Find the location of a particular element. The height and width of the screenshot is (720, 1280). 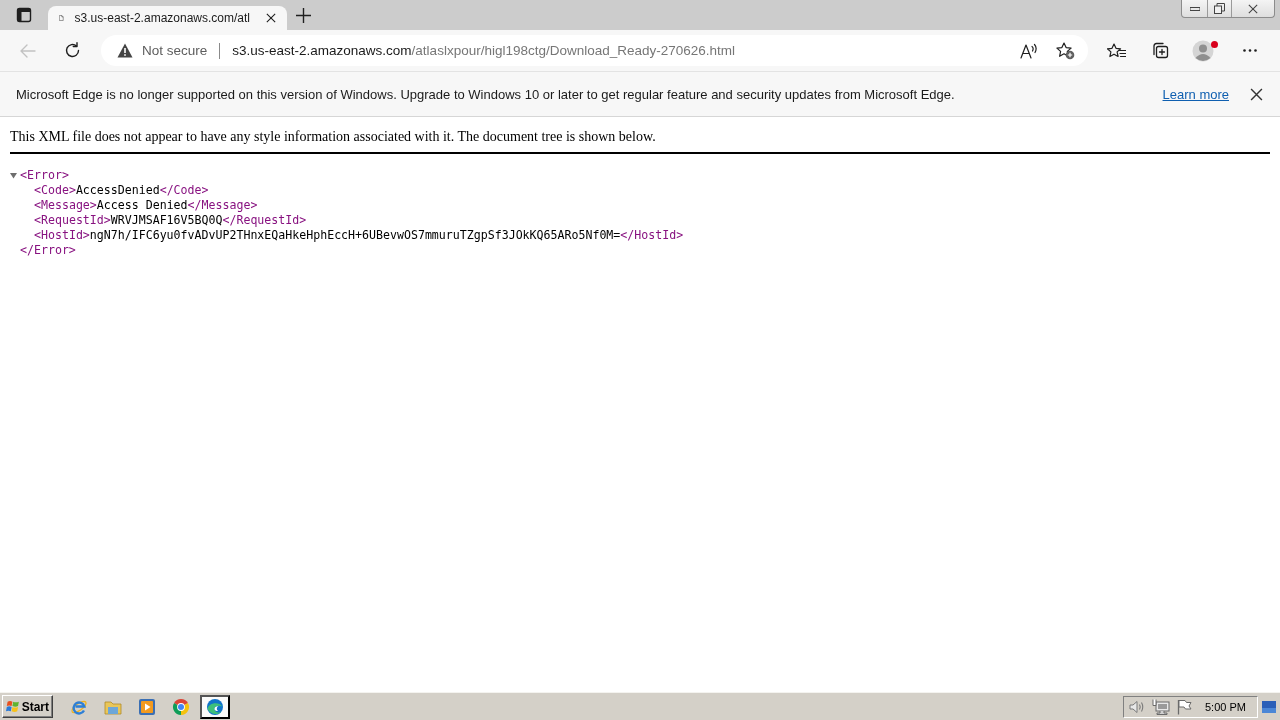

xml-tag: <Error> is located at coordinates (44, 175).